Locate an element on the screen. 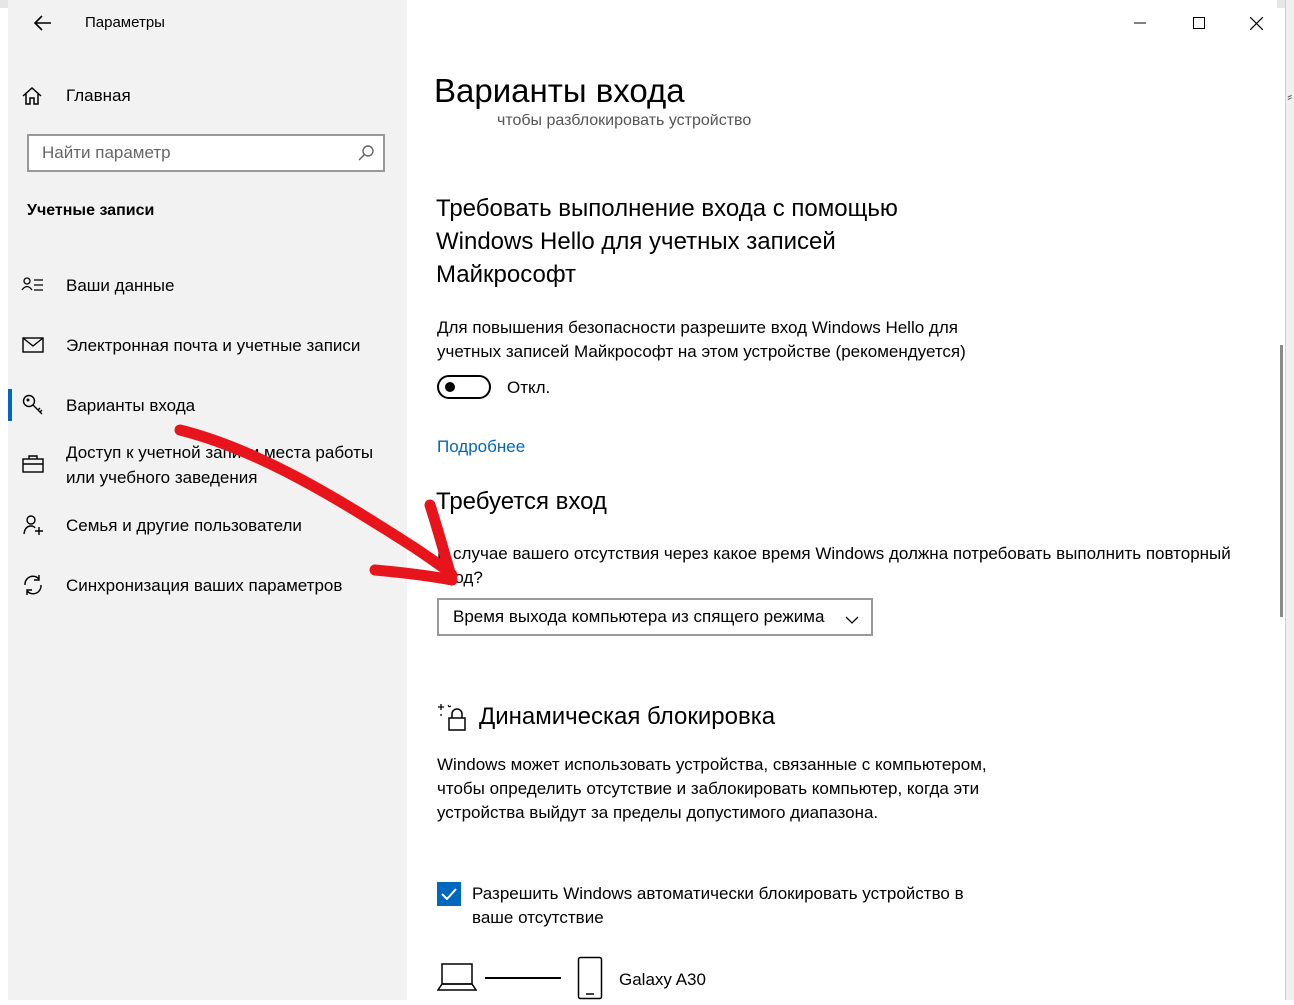  person-card-icon is located at coordinates (33, 285).